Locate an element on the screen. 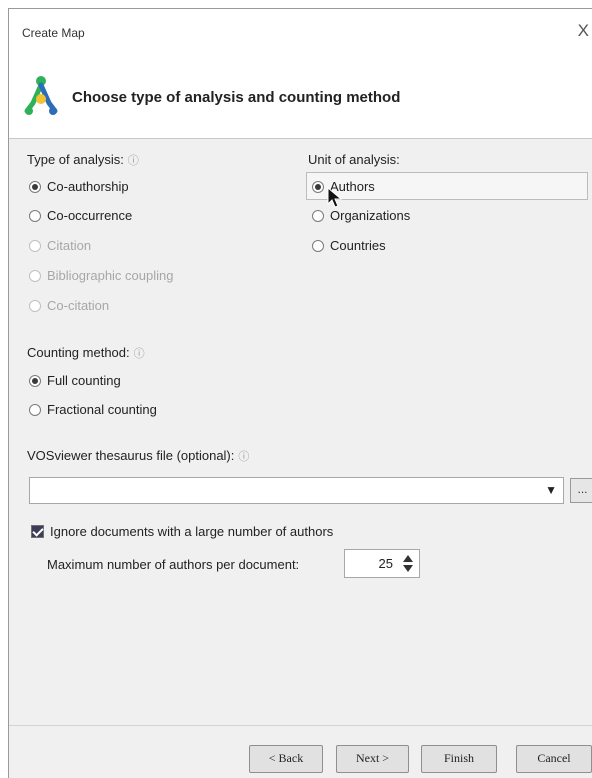  radio-authors: Authors is located at coordinates (343, 186).